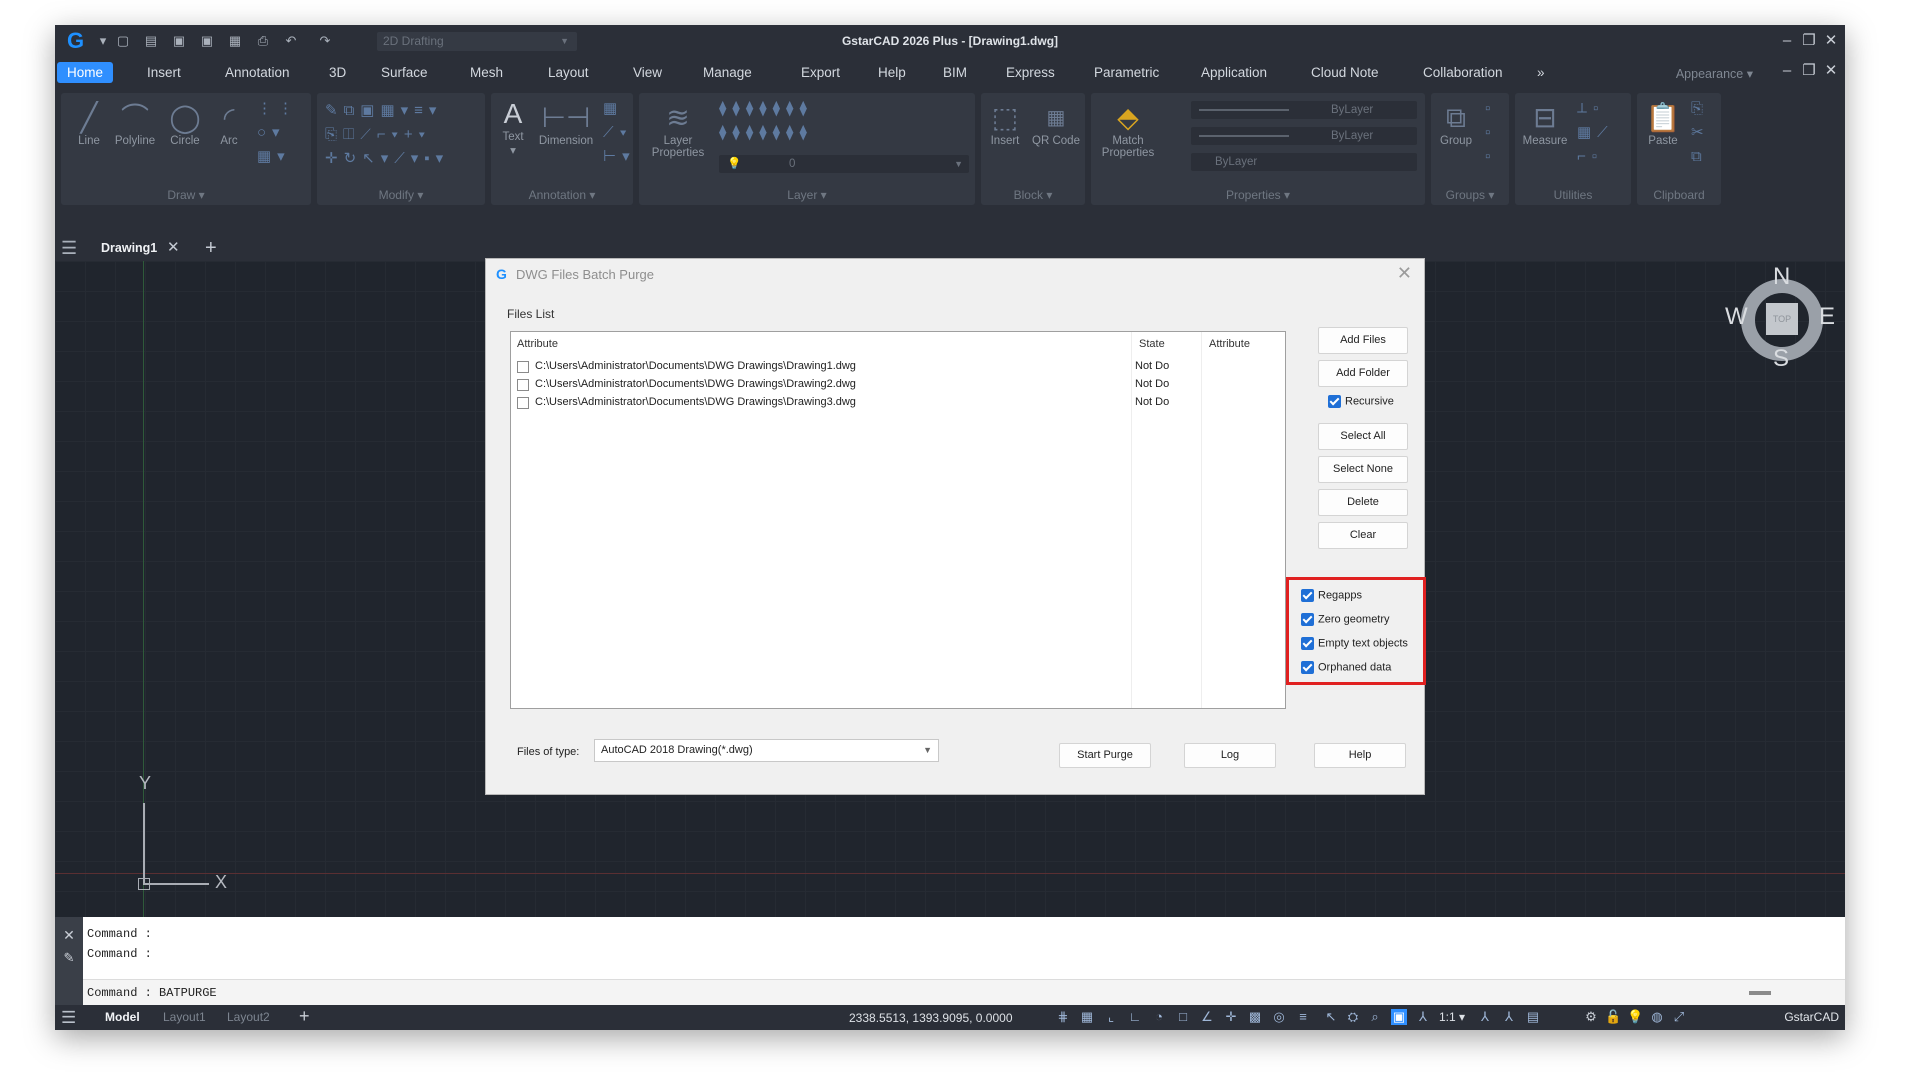 This screenshot has width=1920, height=1080. Describe the element at coordinates (1303, 1017) in the screenshot. I see `transparency-icon: ≡` at that location.